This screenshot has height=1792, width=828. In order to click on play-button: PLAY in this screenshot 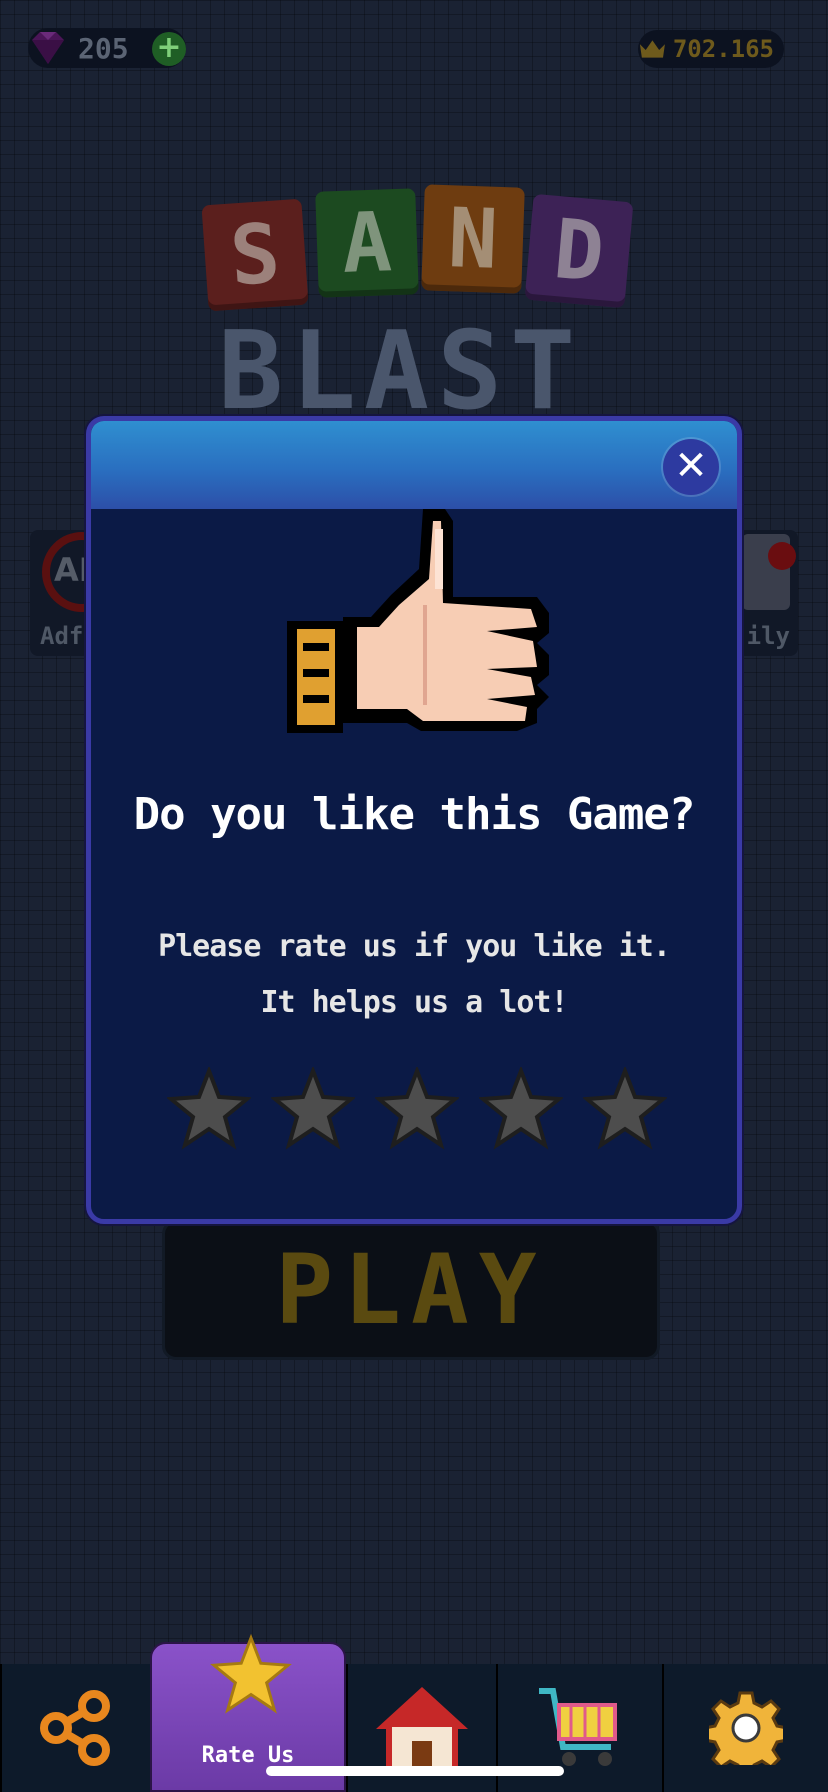, I will do `click(411, 1290)`.